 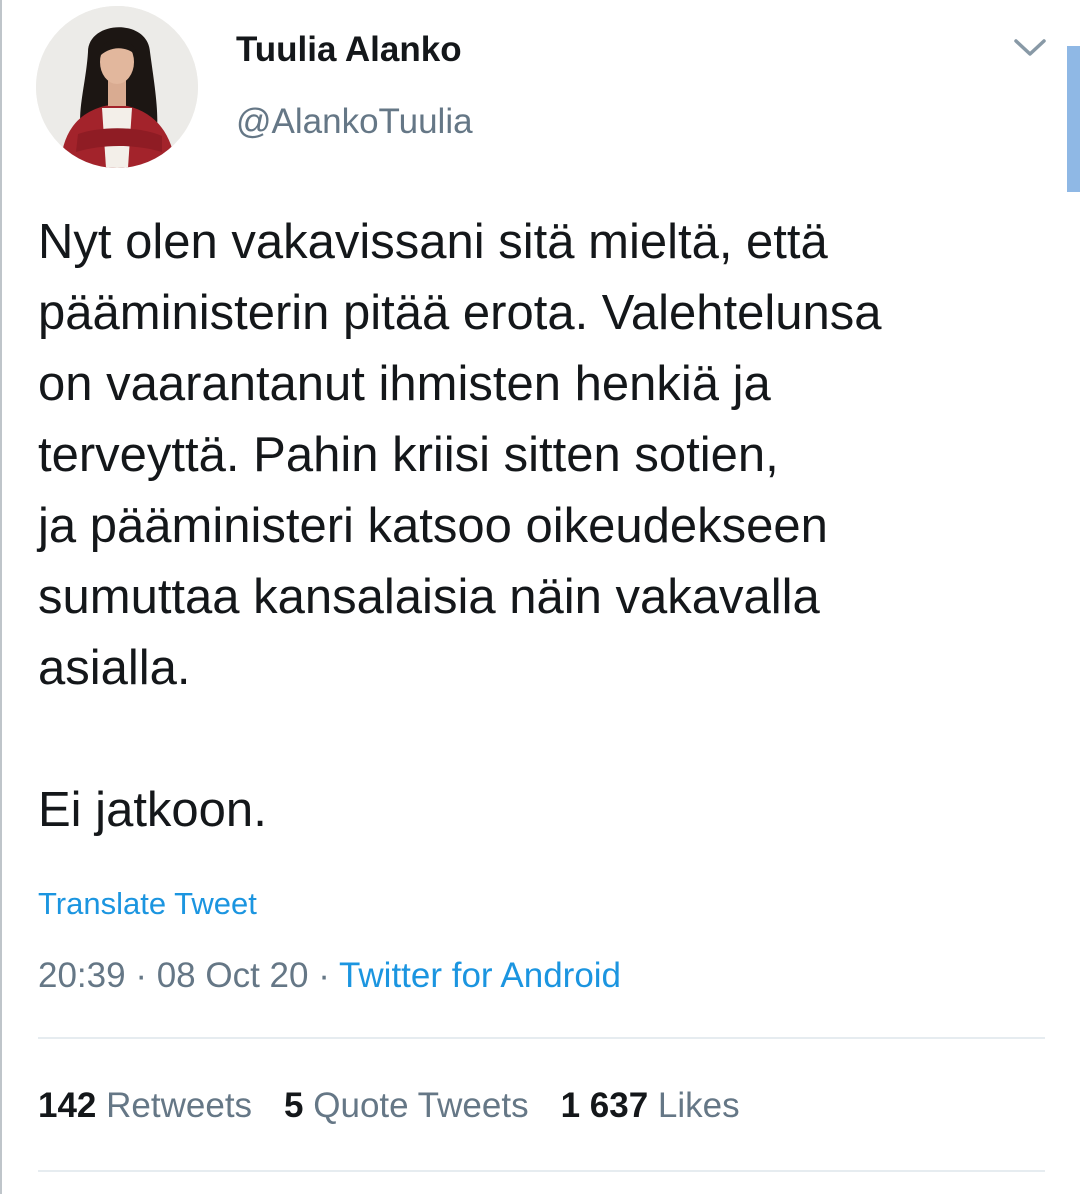 What do you see at coordinates (1, 597) in the screenshot?
I see `window-edge` at bounding box center [1, 597].